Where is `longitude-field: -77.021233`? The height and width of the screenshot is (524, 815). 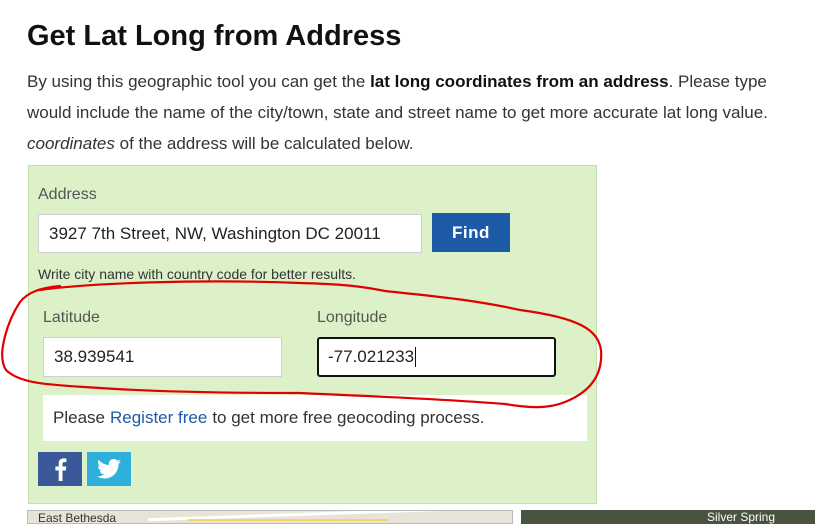 longitude-field: -77.021233 is located at coordinates (436, 357).